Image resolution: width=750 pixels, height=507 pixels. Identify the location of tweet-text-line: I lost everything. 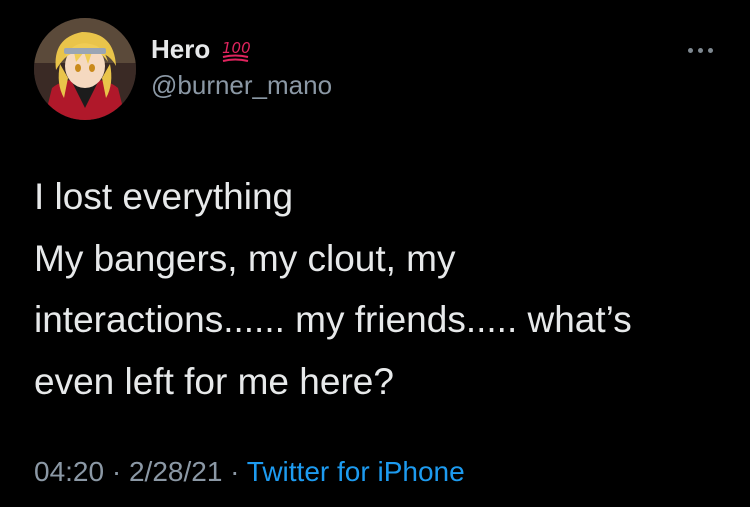
(164, 196).